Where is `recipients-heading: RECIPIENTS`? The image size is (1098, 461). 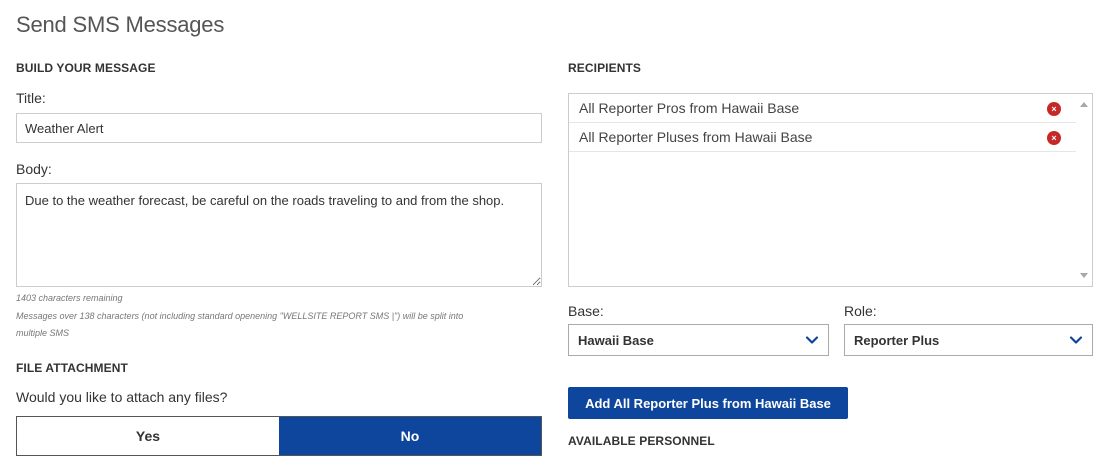
recipients-heading: RECIPIENTS is located at coordinates (605, 68).